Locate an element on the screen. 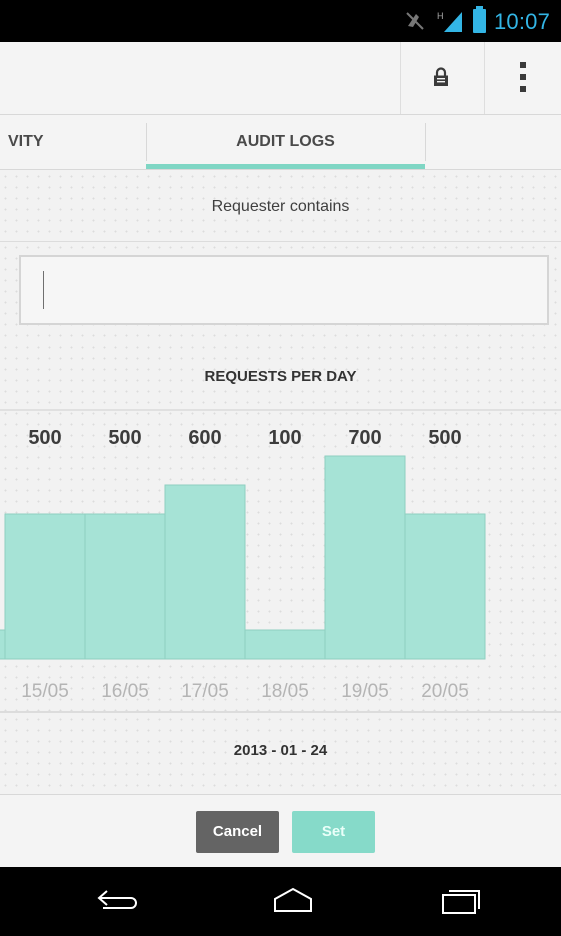  text-caret is located at coordinates (43, 290).